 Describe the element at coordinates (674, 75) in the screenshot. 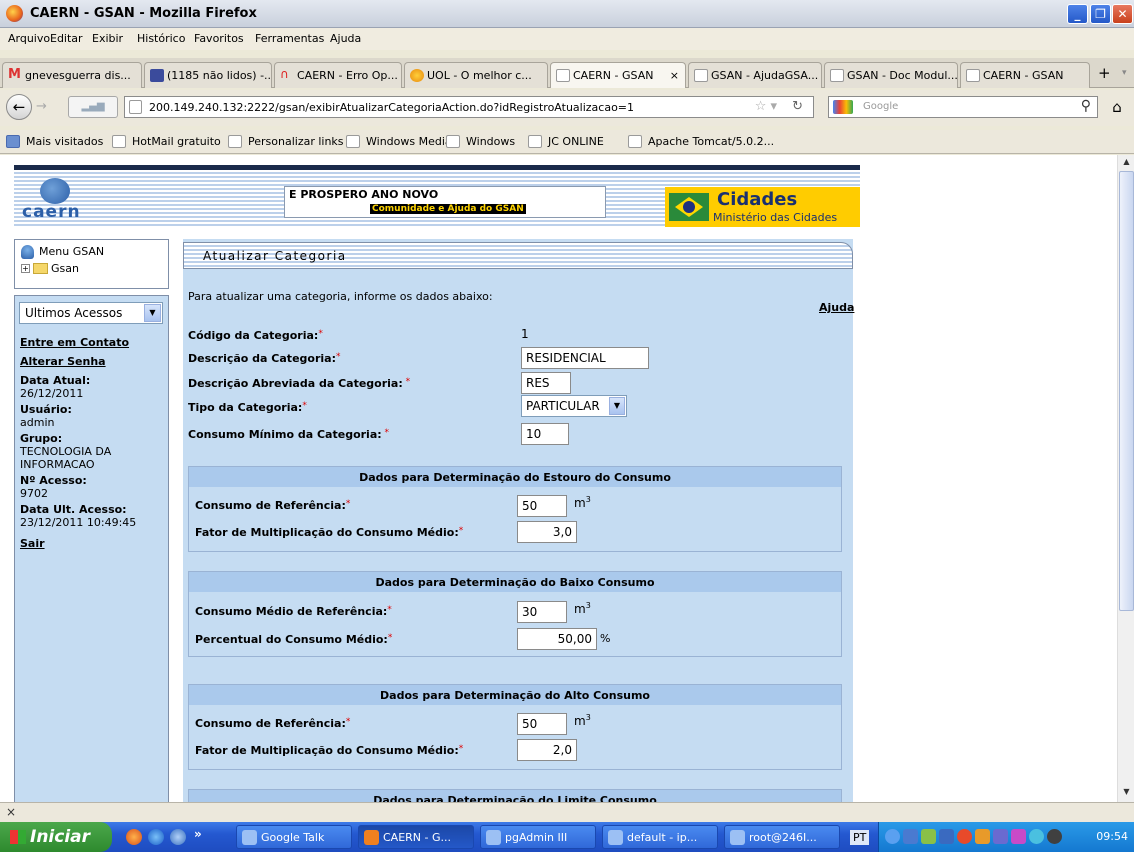

I see `tab-close-icon: ×` at that location.